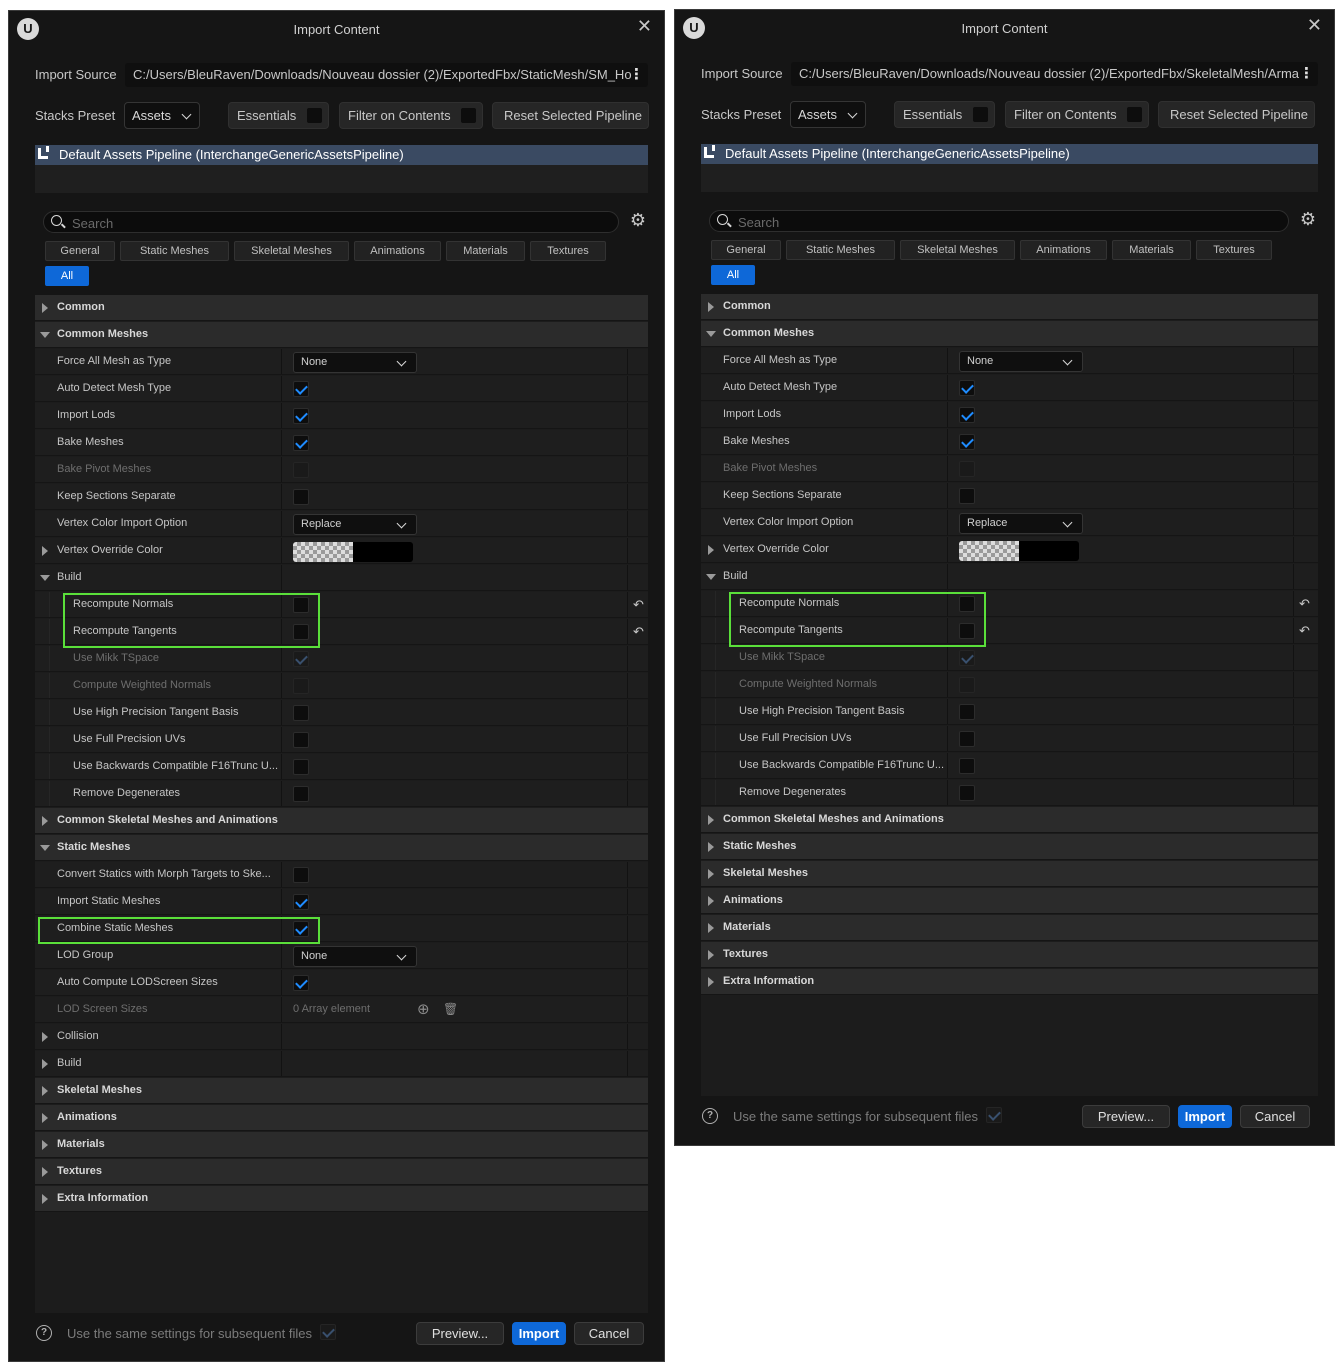 This screenshot has width=1340, height=1371. What do you see at coordinates (1306, 74) in the screenshot?
I see `kebab-menu-icon: ⋮` at bounding box center [1306, 74].